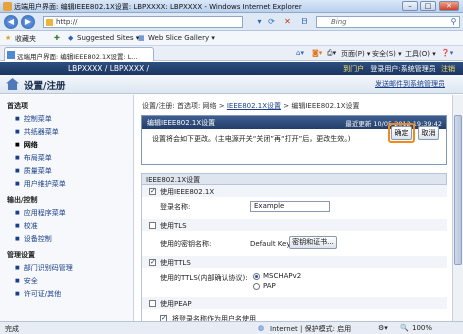  I want to click on sidebar-item-dept-id: 部门识别码管理, so click(44, 268).